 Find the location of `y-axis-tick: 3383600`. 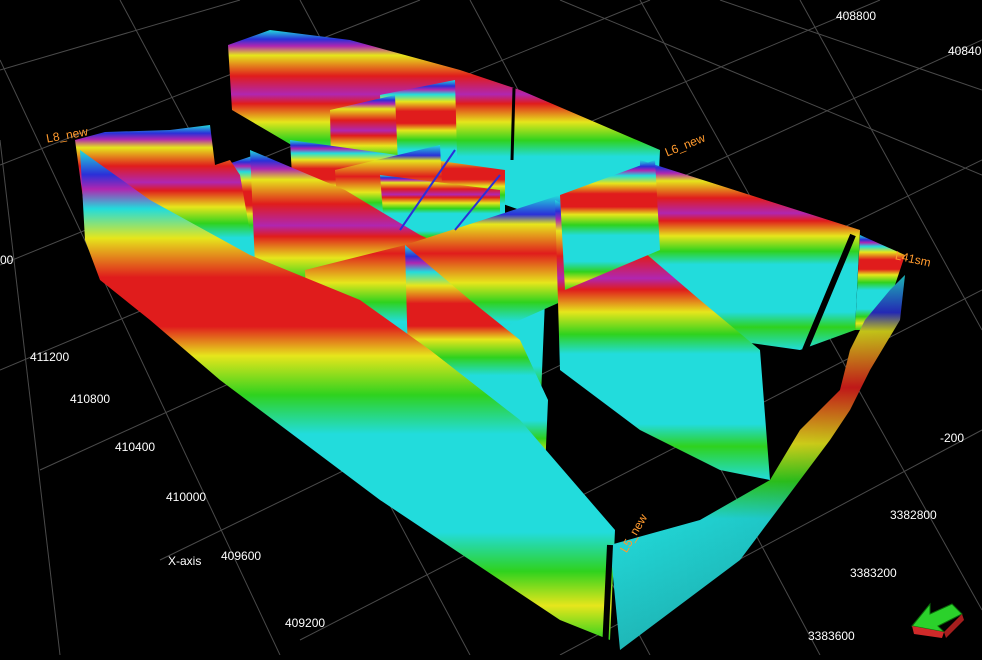

y-axis-tick: 3383600 is located at coordinates (831, 636).